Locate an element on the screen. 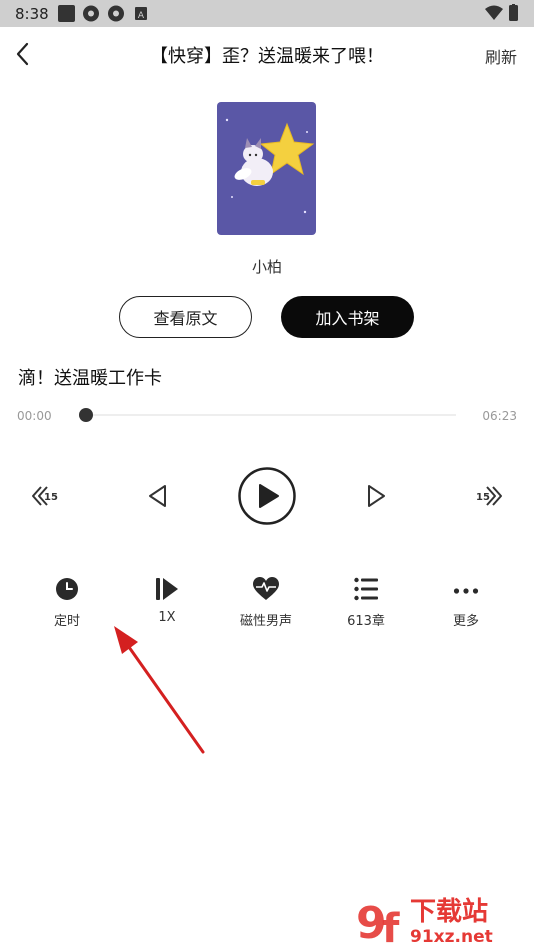  svg-text: f is located at coordinates (391, 927).